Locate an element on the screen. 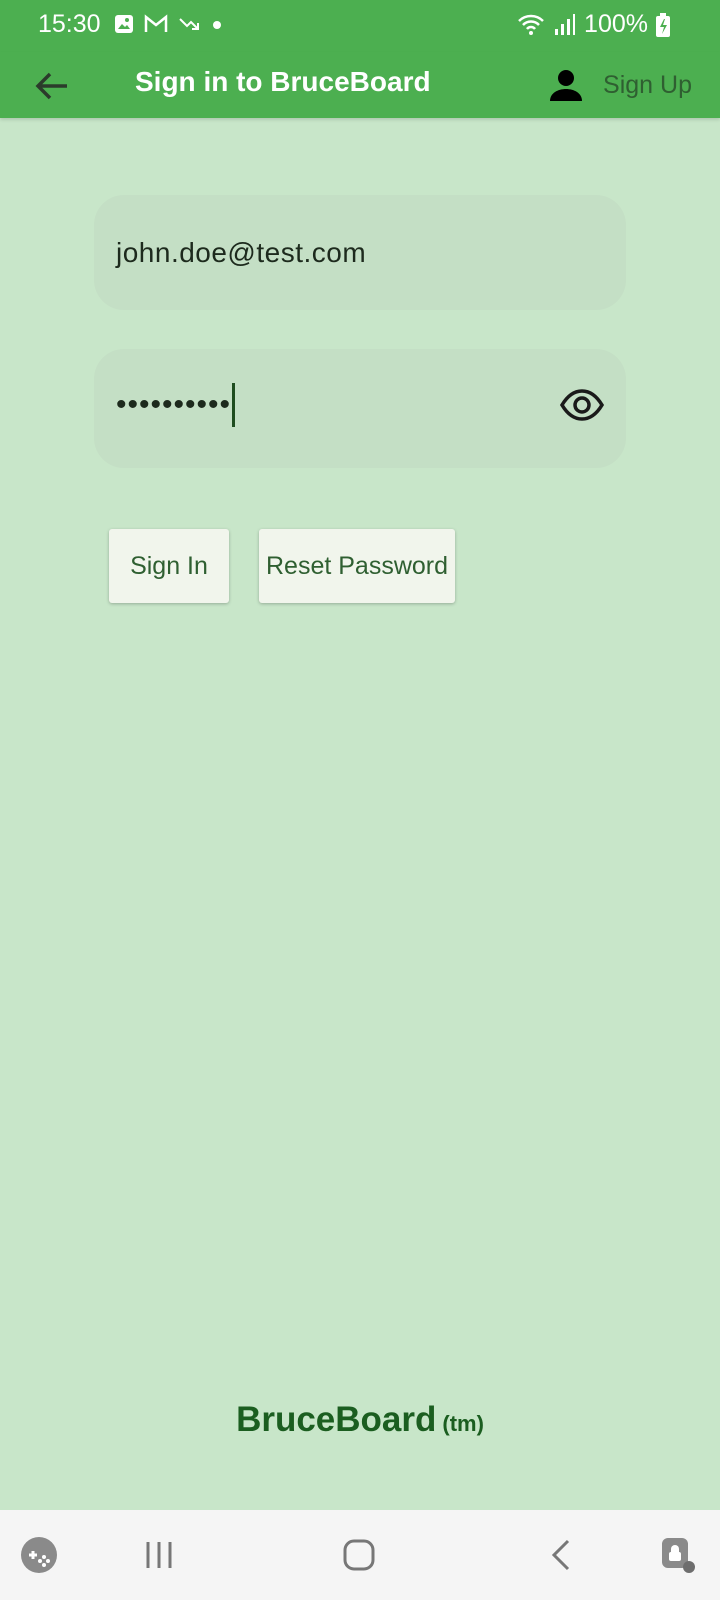  gmail-icon is located at coordinates (156, 23).